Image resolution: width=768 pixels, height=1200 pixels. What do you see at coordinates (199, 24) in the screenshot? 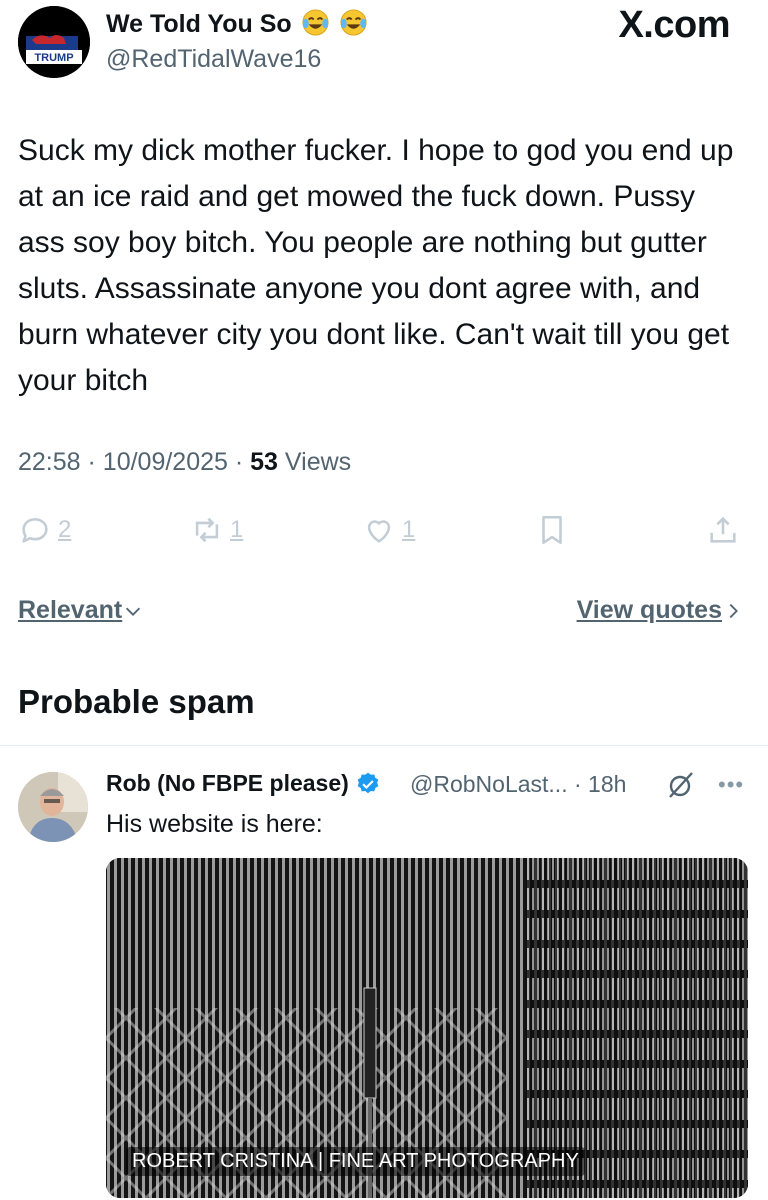
I see `author-name-text: We Told You So` at bounding box center [199, 24].